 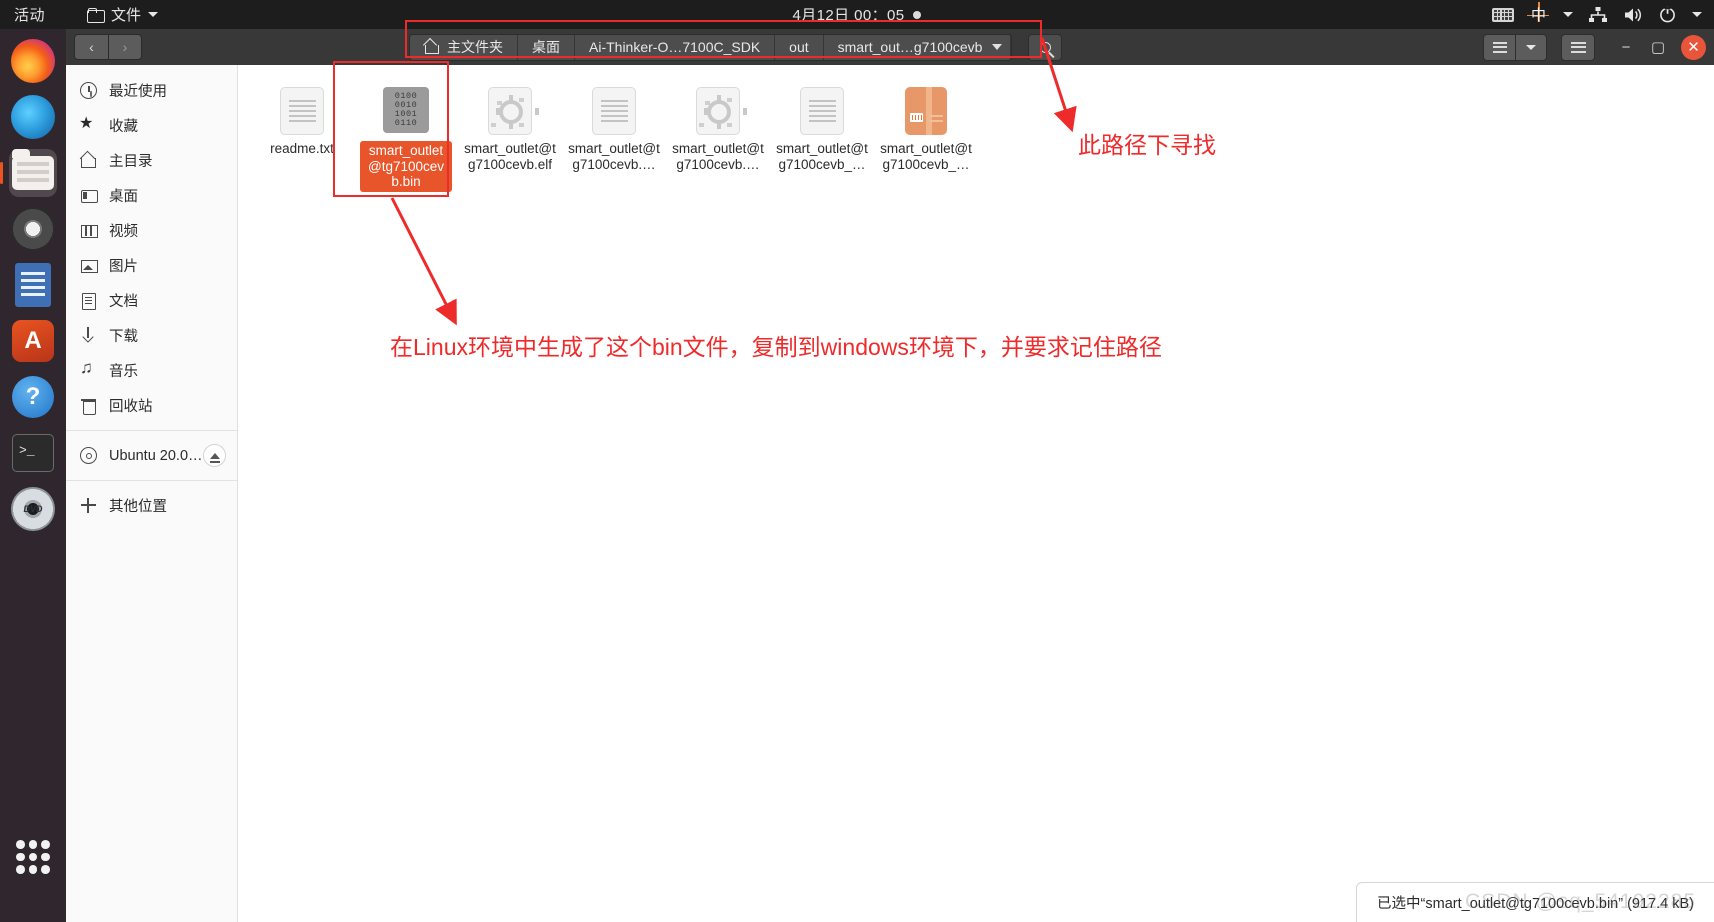 I want to click on dock-item-rhythmbox, so click(x=33, y=229).